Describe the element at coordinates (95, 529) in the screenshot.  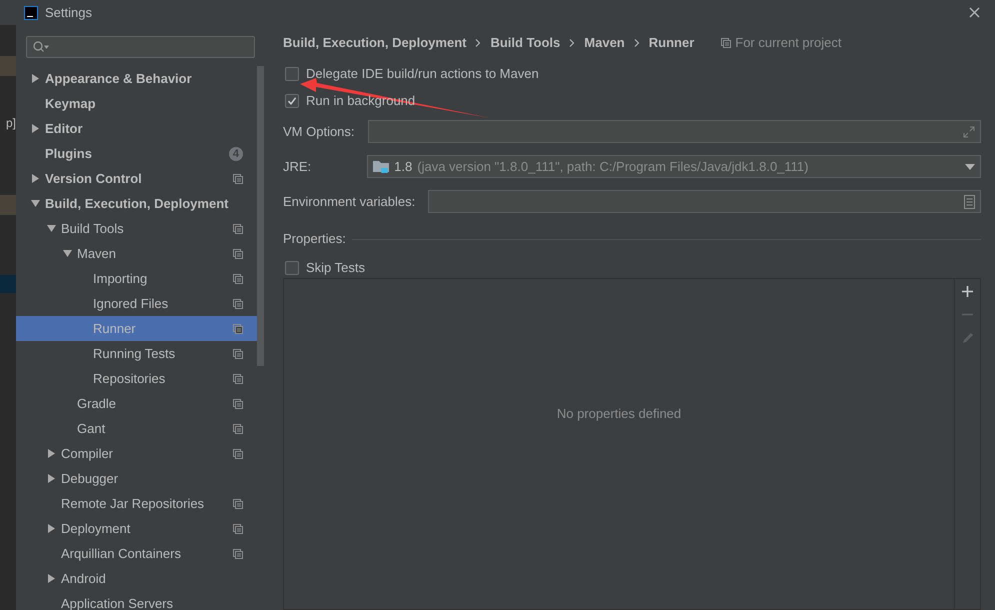
I see `tree-item-label: Deployment` at that location.